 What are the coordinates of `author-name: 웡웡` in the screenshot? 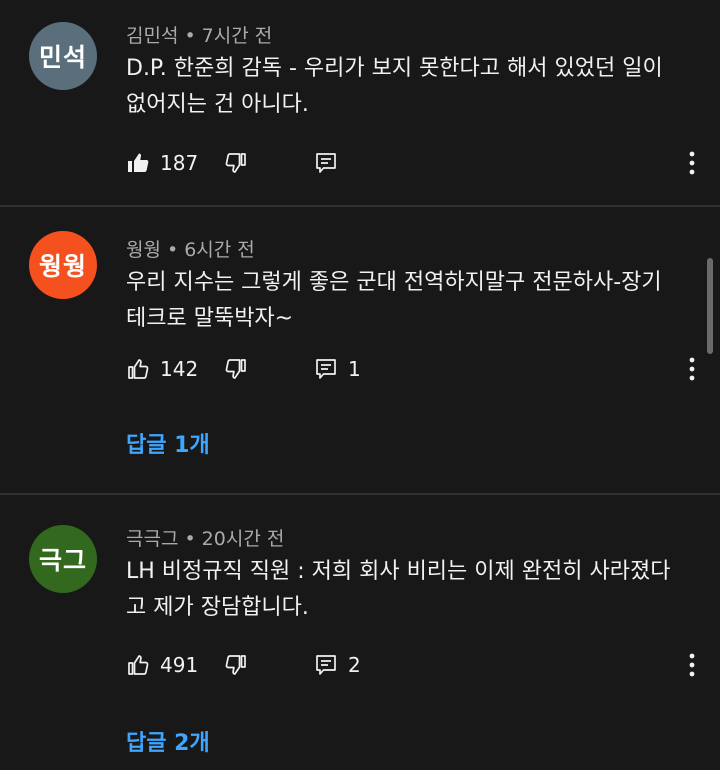 It's located at (143, 250).